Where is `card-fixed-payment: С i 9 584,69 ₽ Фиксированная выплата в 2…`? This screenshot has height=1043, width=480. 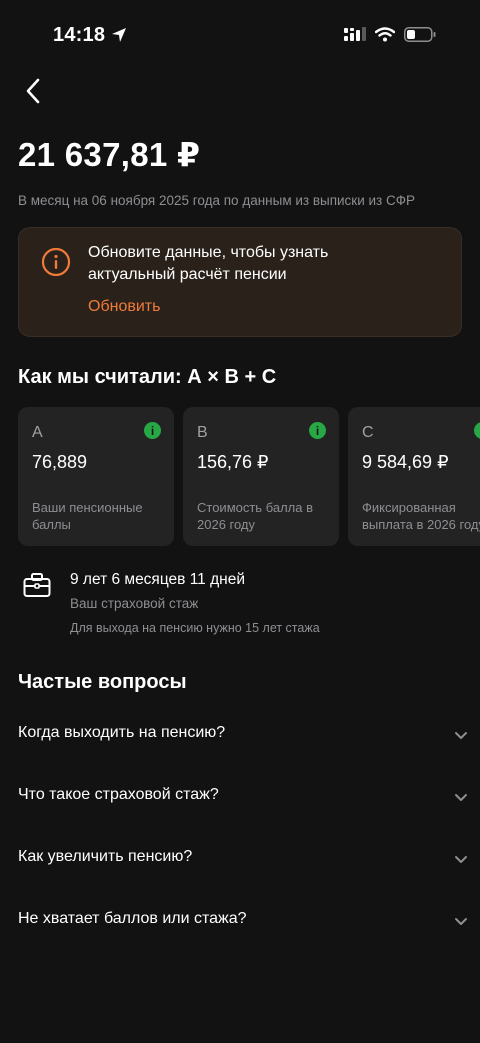
card-fixed-payment: С i 9 584,69 ₽ Фиксированная выплата в 2… is located at coordinates (414, 476).